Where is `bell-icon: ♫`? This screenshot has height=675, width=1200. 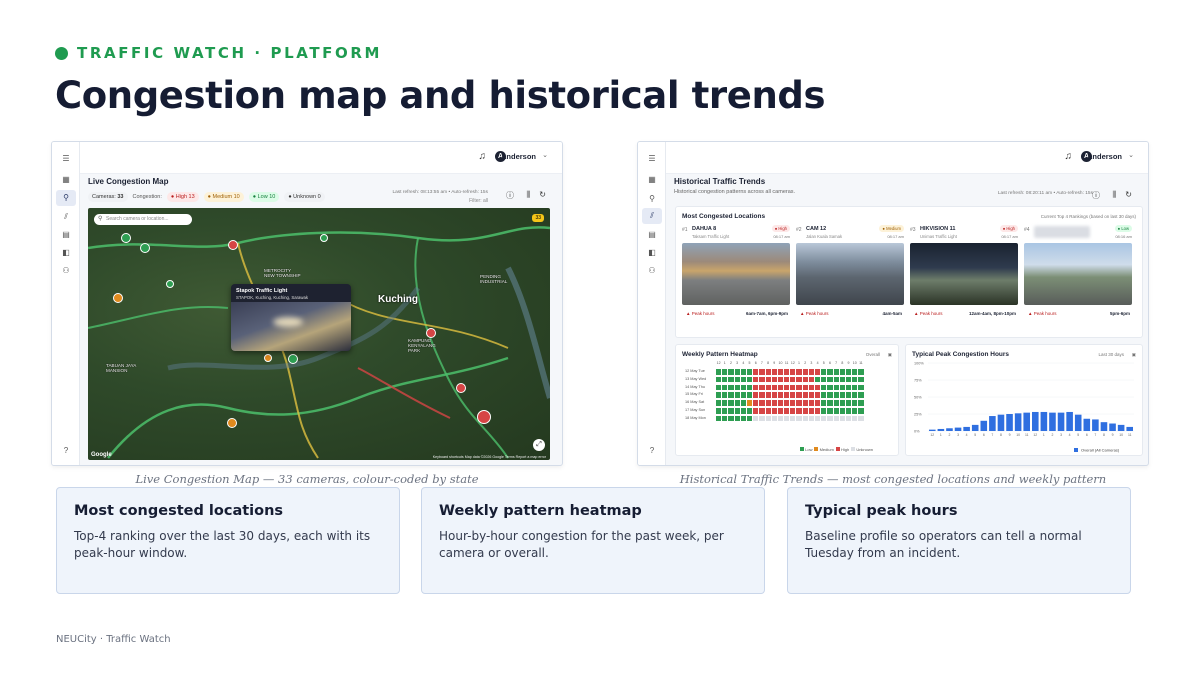 bell-icon: ♫ is located at coordinates (483, 156).